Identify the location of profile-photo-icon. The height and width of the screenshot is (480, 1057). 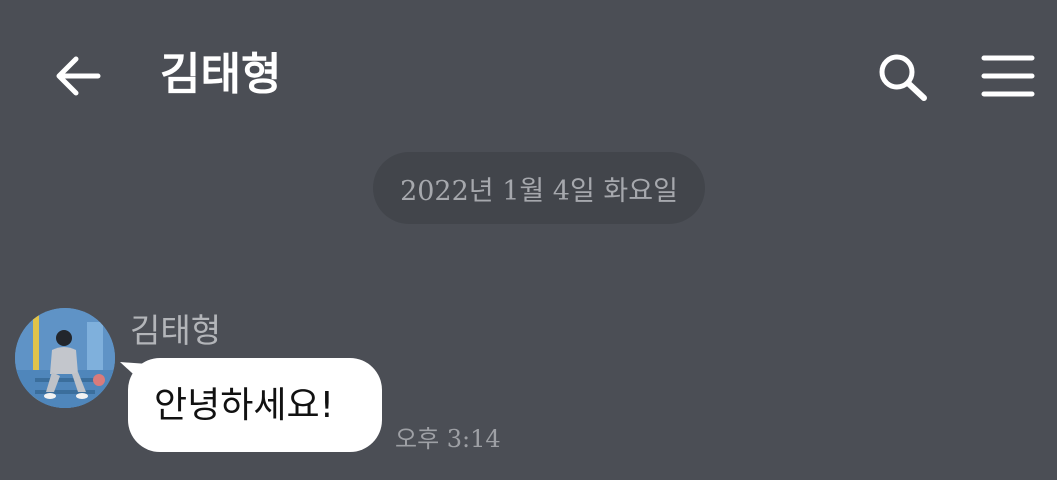
(65, 358).